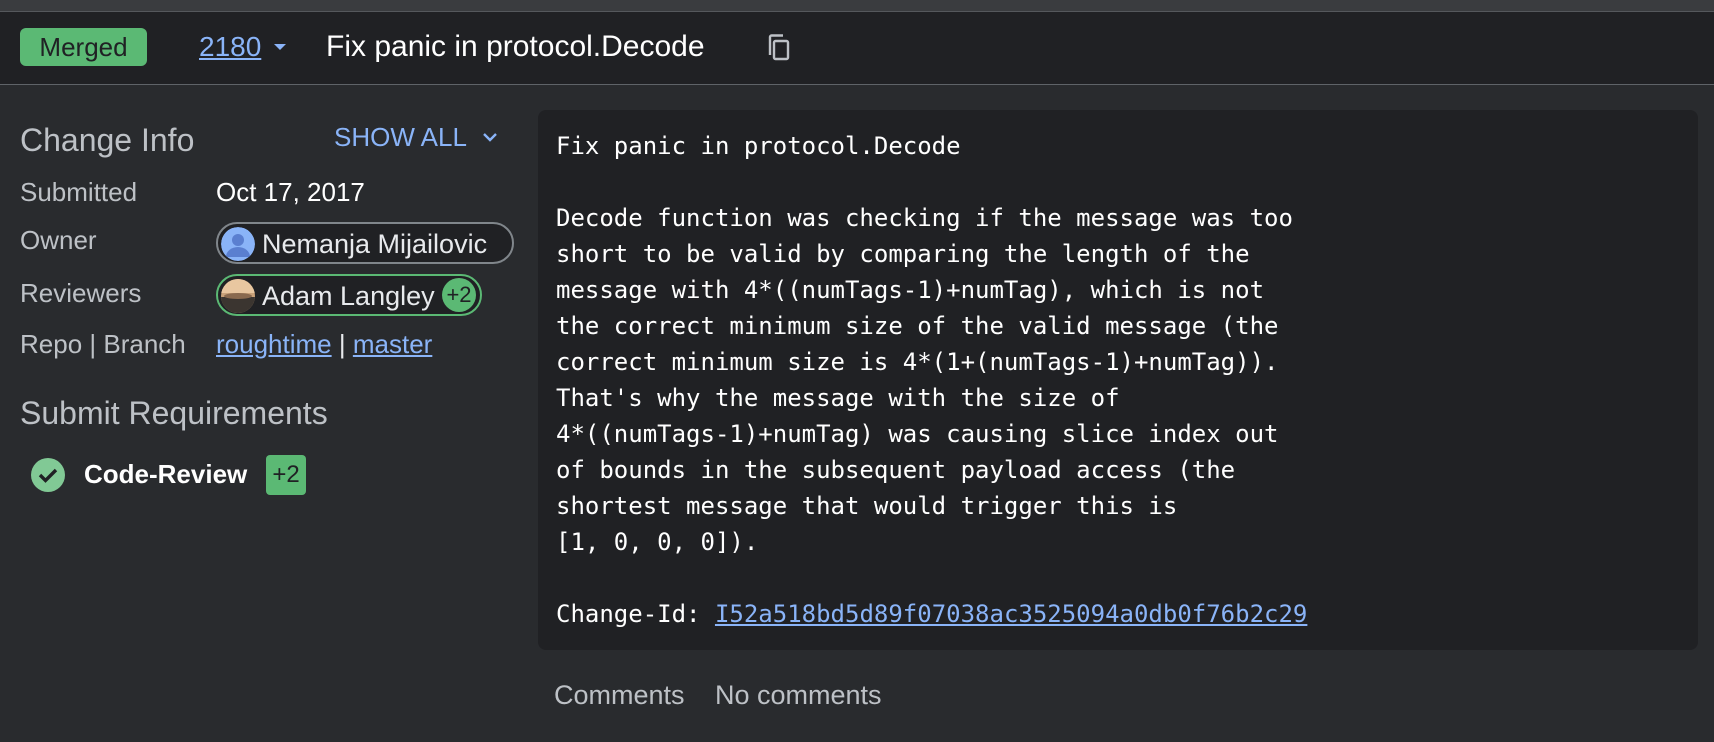  I want to click on check-circle-icon, so click(48, 475).